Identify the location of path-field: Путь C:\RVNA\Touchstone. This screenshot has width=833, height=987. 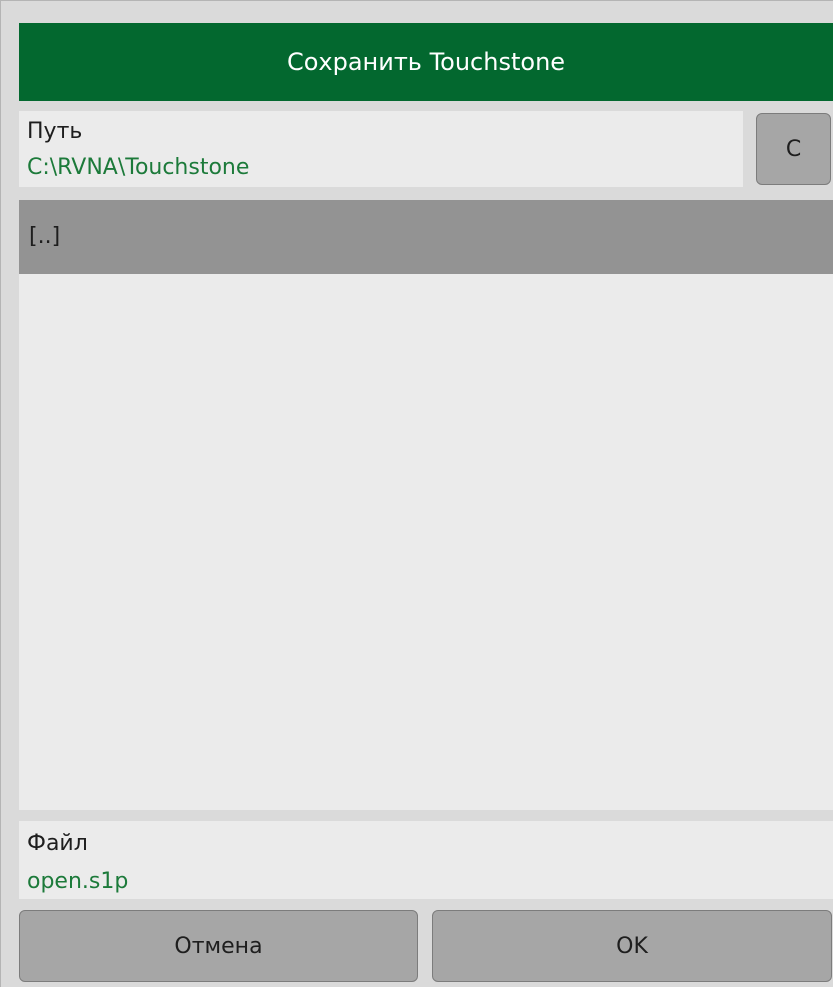
(381, 149).